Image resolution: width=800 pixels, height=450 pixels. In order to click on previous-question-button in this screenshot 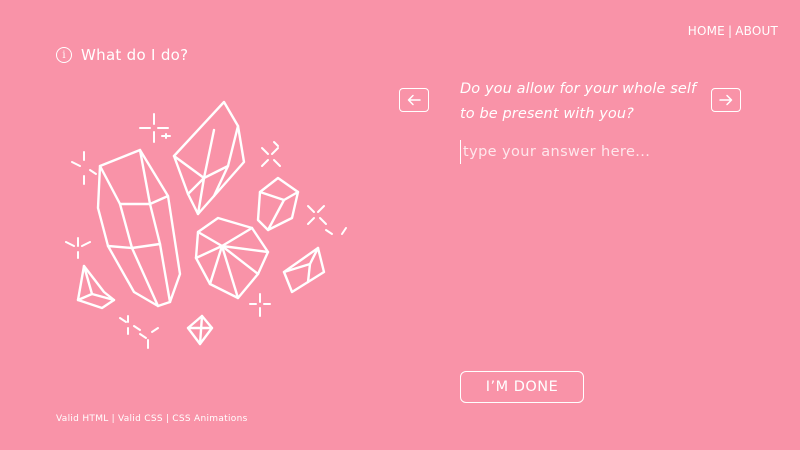, I will do `click(414, 100)`.